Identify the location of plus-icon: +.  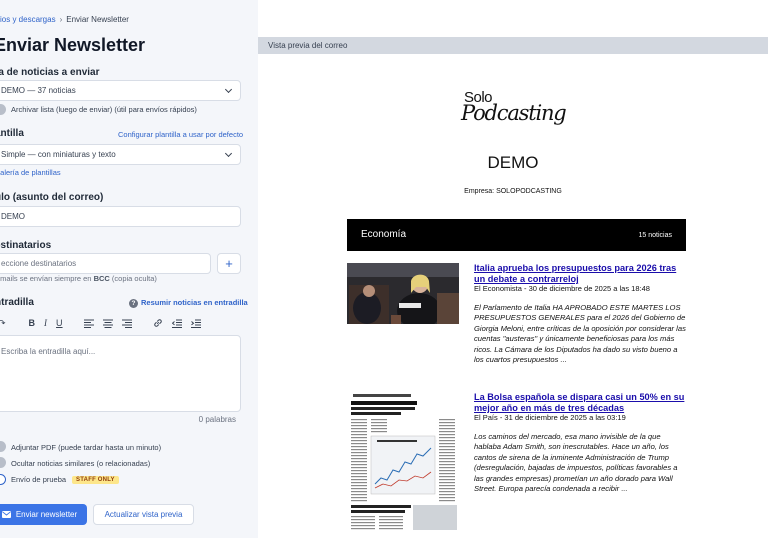
(229, 263).